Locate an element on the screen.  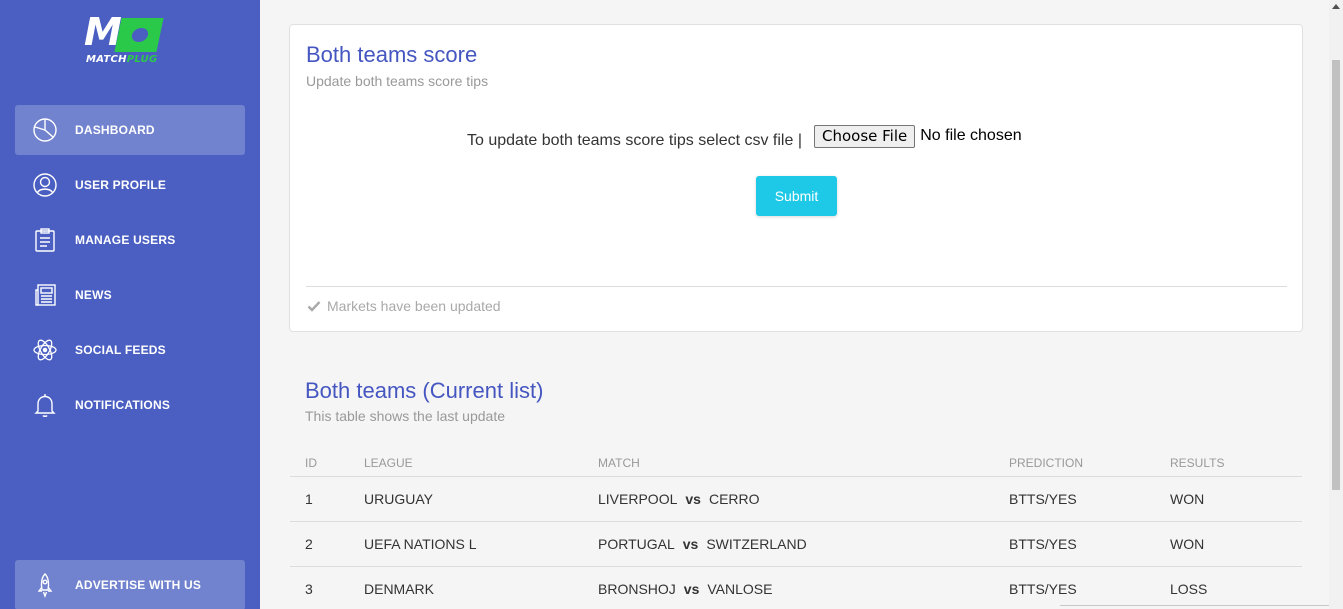
home-team: LIVERPOOL is located at coordinates (638, 499).